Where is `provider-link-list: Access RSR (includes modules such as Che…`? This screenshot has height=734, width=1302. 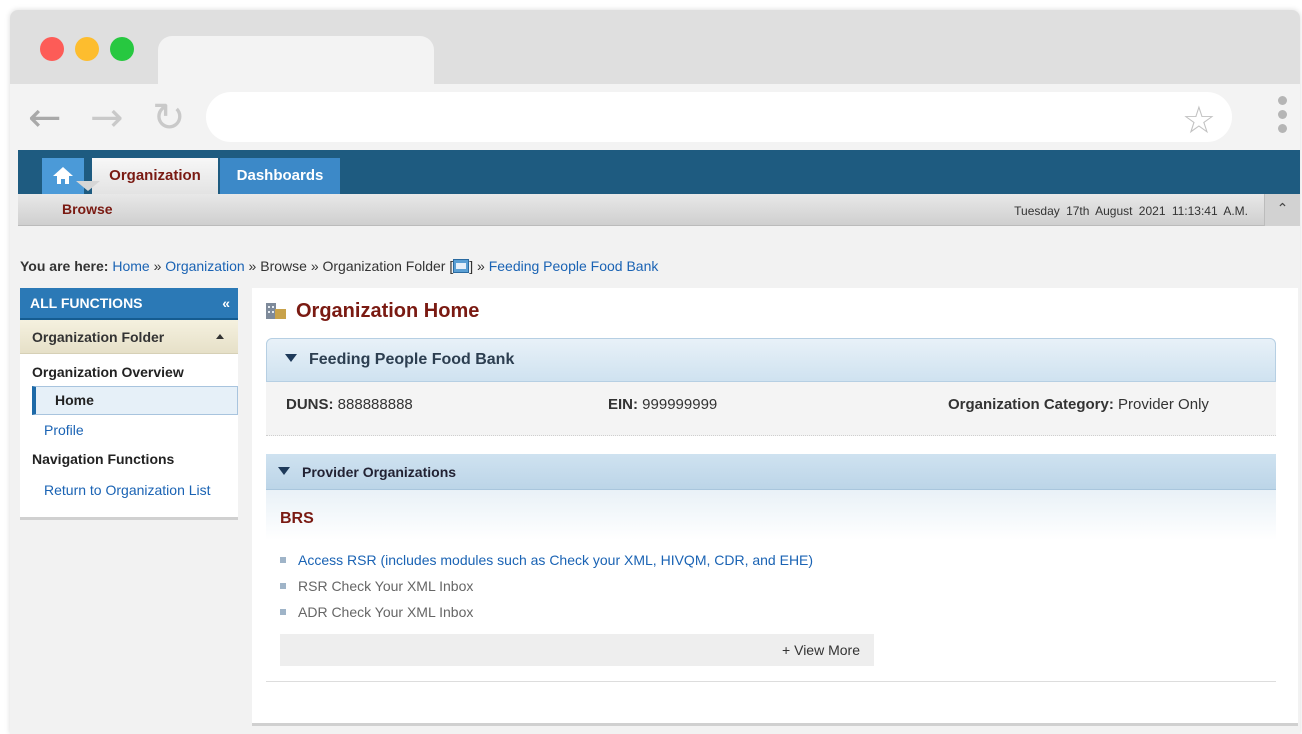 provider-link-list: Access RSR (includes modules such as Che… is located at coordinates (546, 586).